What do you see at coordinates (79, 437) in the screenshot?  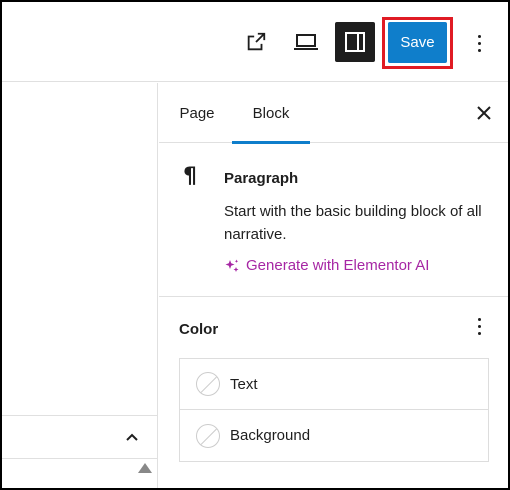 I see `block-breadcrumb-bar` at bounding box center [79, 437].